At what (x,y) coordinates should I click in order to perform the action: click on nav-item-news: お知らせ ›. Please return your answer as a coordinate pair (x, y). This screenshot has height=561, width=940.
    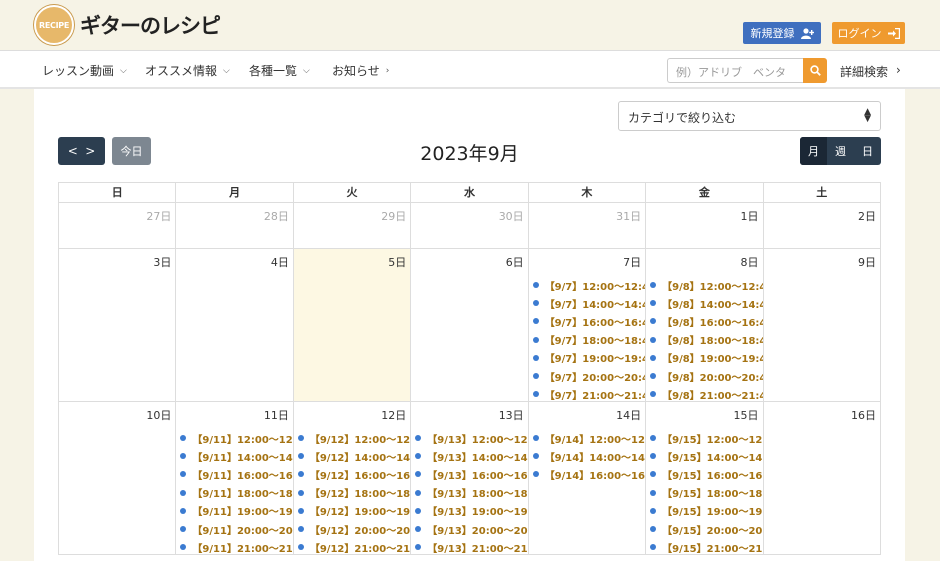
    Looking at the image, I should click on (360, 70).